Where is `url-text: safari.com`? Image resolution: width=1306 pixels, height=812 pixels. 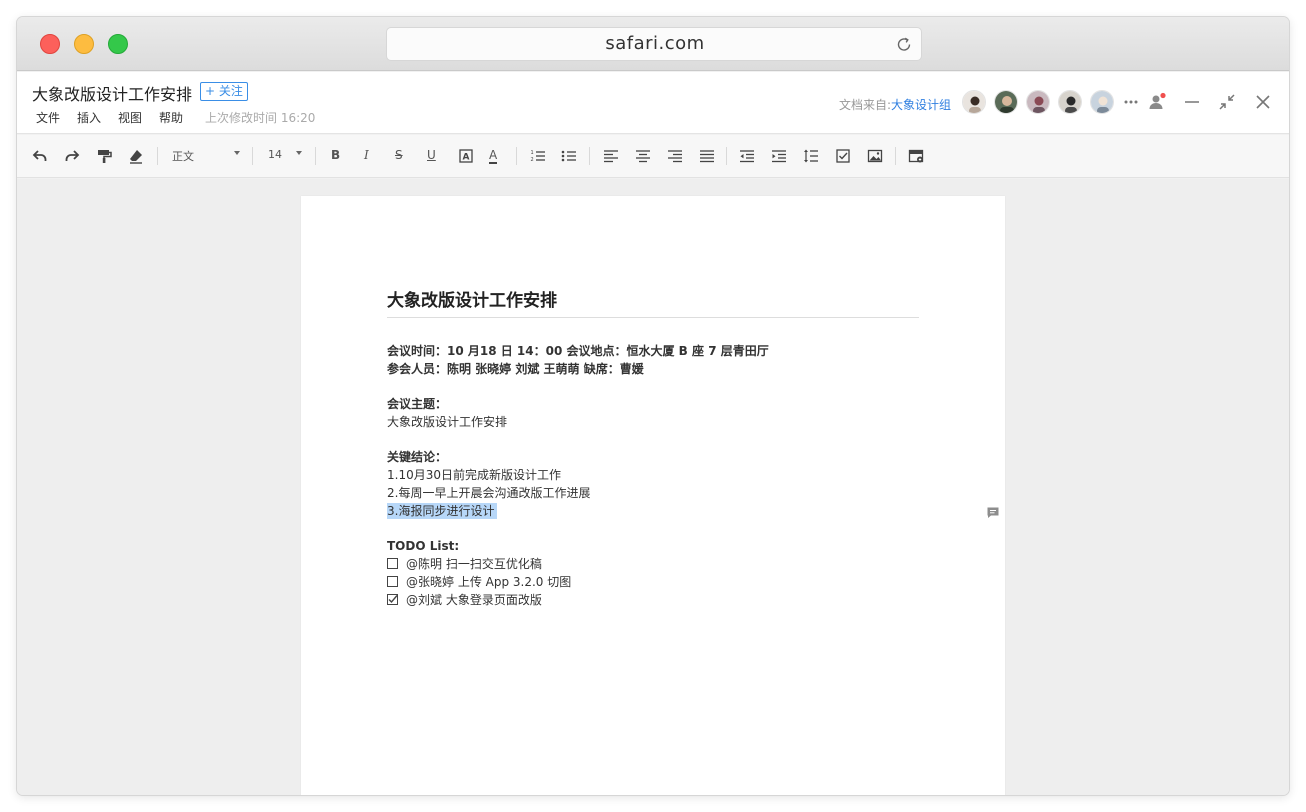 url-text: safari.com is located at coordinates (655, 43).